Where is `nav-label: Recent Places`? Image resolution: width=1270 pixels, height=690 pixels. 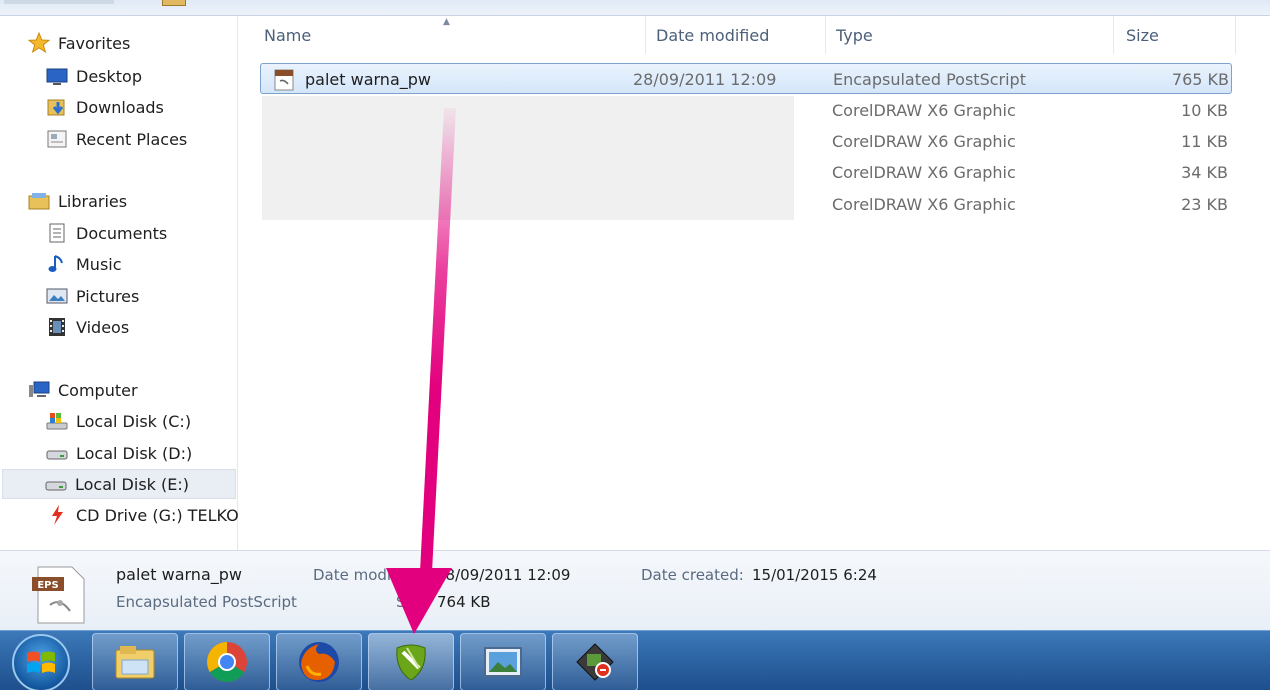
nav-label: Recent Places is located at coordinates (132, 139).